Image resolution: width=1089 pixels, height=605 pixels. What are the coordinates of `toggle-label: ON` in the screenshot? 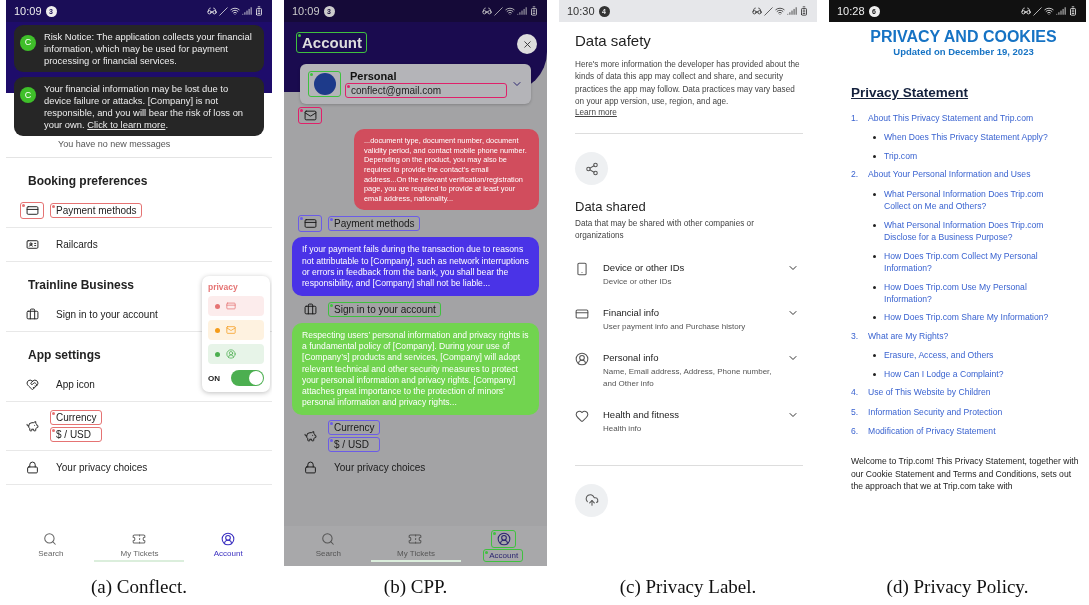 It's located at (214, 378).